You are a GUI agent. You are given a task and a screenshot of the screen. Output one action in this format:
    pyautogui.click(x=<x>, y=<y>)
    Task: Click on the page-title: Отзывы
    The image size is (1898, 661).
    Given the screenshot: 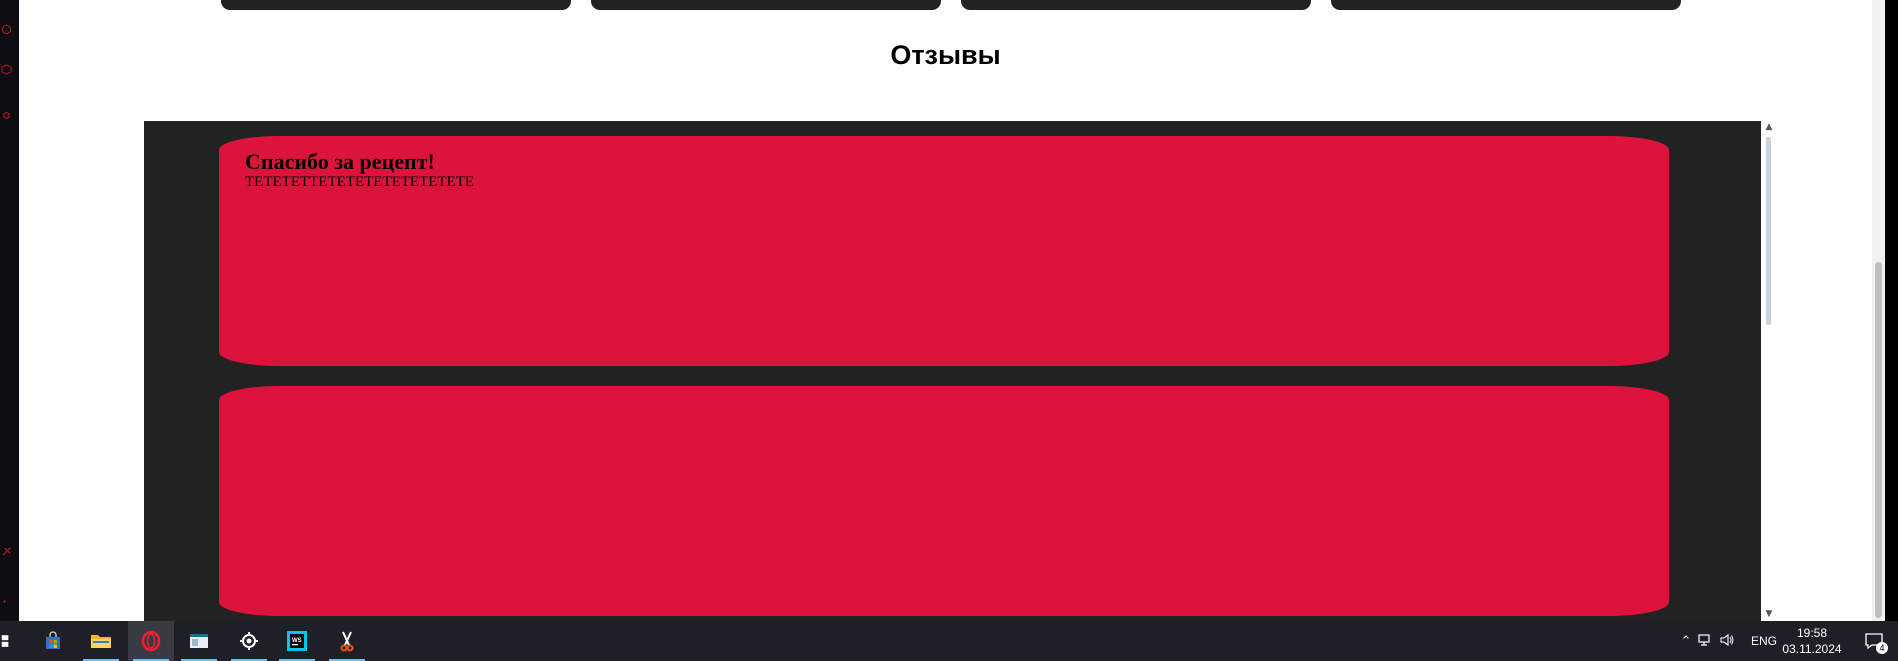 What is the action you would take?
    pyautogui.click(x=945, y=55)
    